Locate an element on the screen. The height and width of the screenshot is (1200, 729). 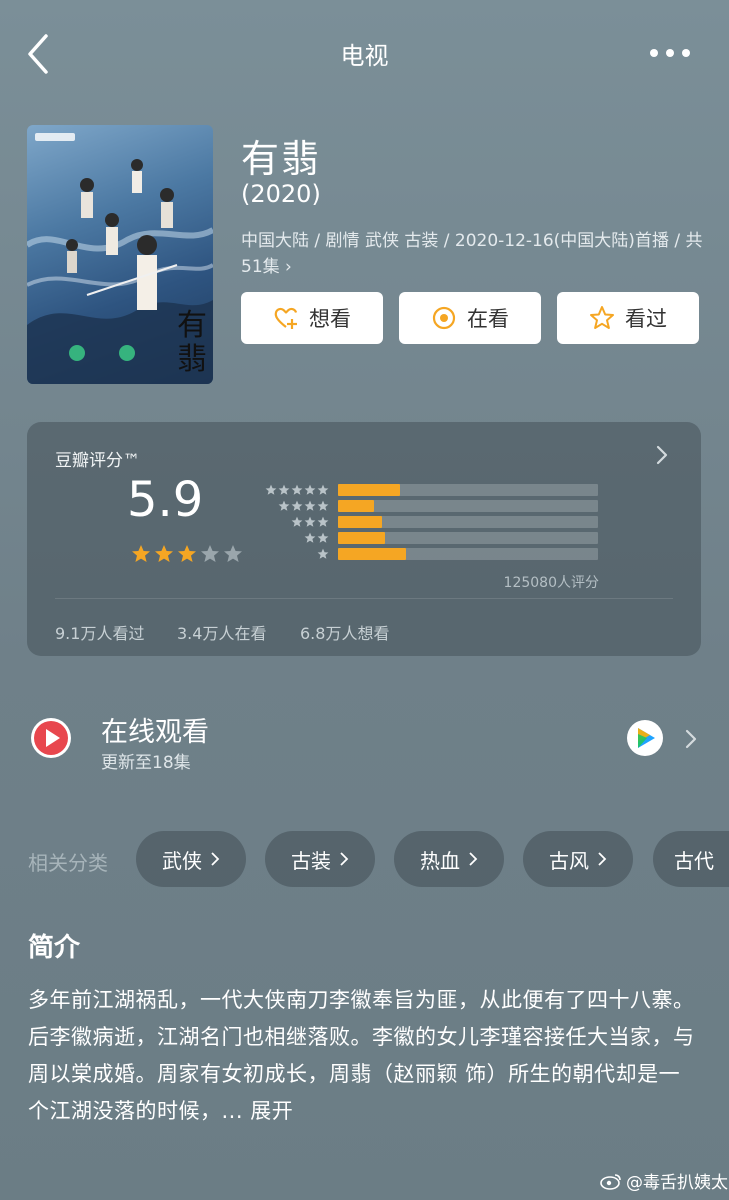
category-chip-label: 武侠 is located at coordinates (182, 860).